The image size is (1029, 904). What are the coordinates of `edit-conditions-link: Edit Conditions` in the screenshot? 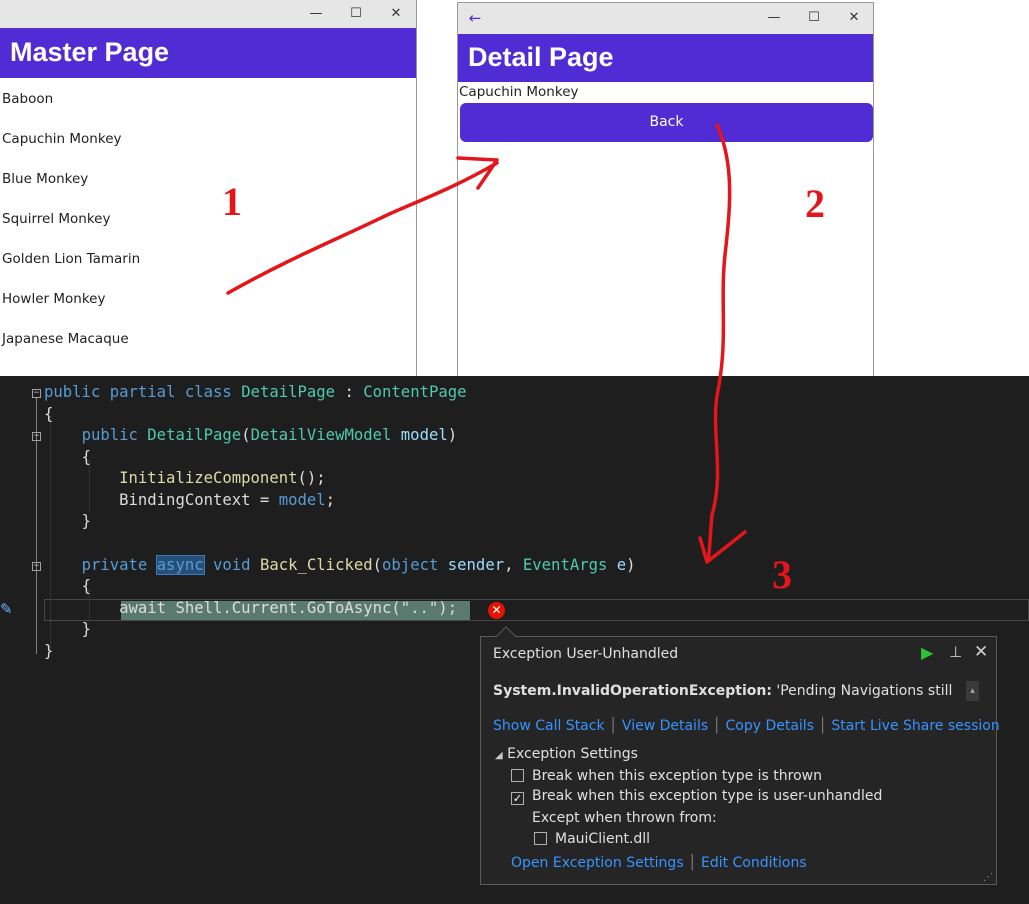 It's located at (754, 863).